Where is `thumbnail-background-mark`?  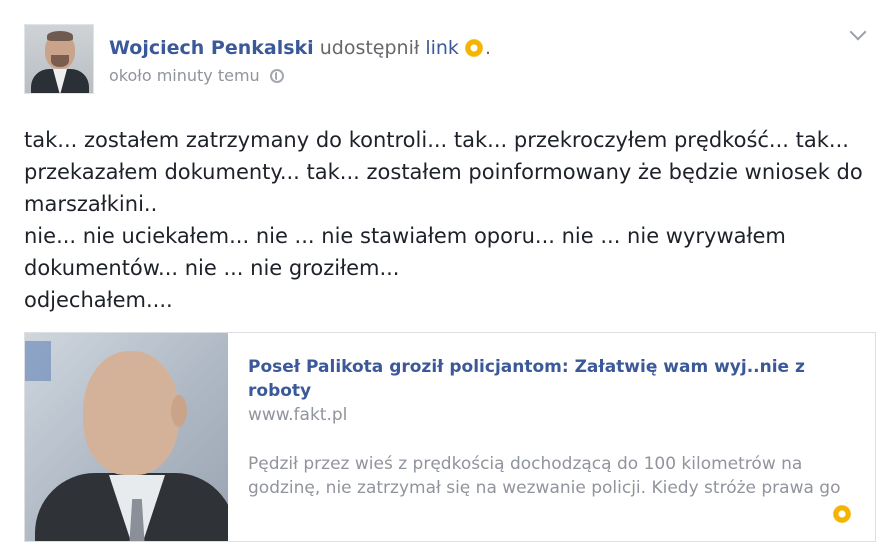
thumbnail-background-mark is located at coordinates (38, 361).